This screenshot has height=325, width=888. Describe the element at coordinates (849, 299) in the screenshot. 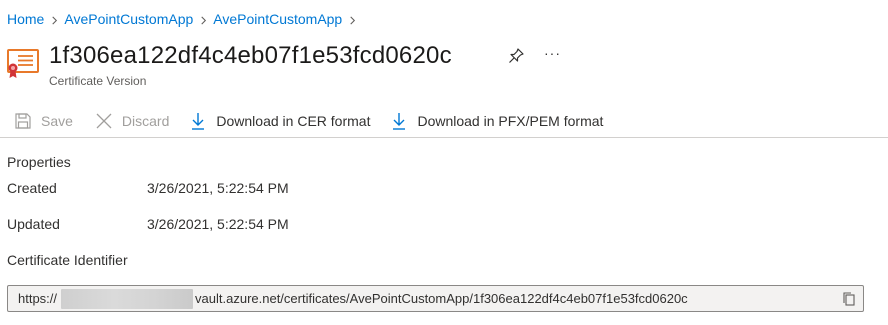

I see `copy-icon` at that location.